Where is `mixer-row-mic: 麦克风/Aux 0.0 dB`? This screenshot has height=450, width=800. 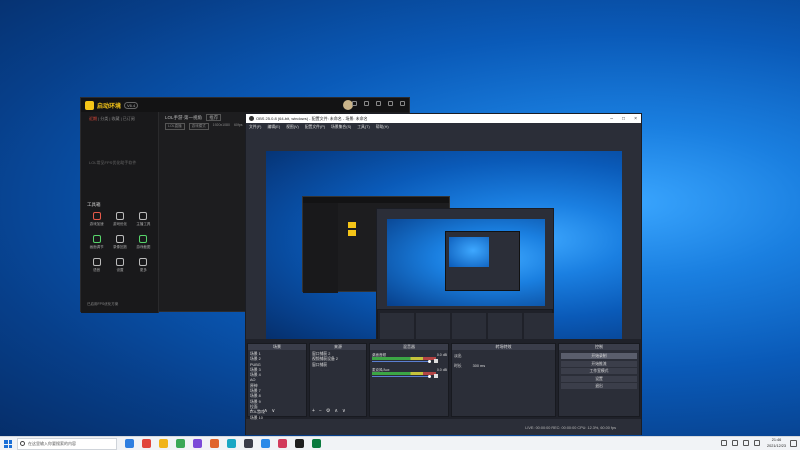
mixer-row-mic: 麦克风/Aux 0.0 dB is located at coordinates (409, 374).